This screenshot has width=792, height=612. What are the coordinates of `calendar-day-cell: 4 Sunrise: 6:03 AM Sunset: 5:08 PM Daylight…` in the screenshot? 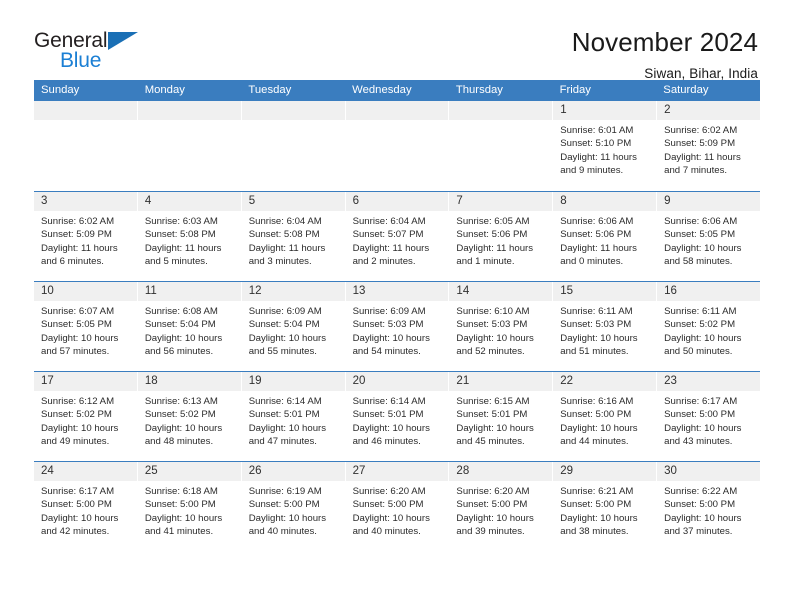 It's located at (189, 236).